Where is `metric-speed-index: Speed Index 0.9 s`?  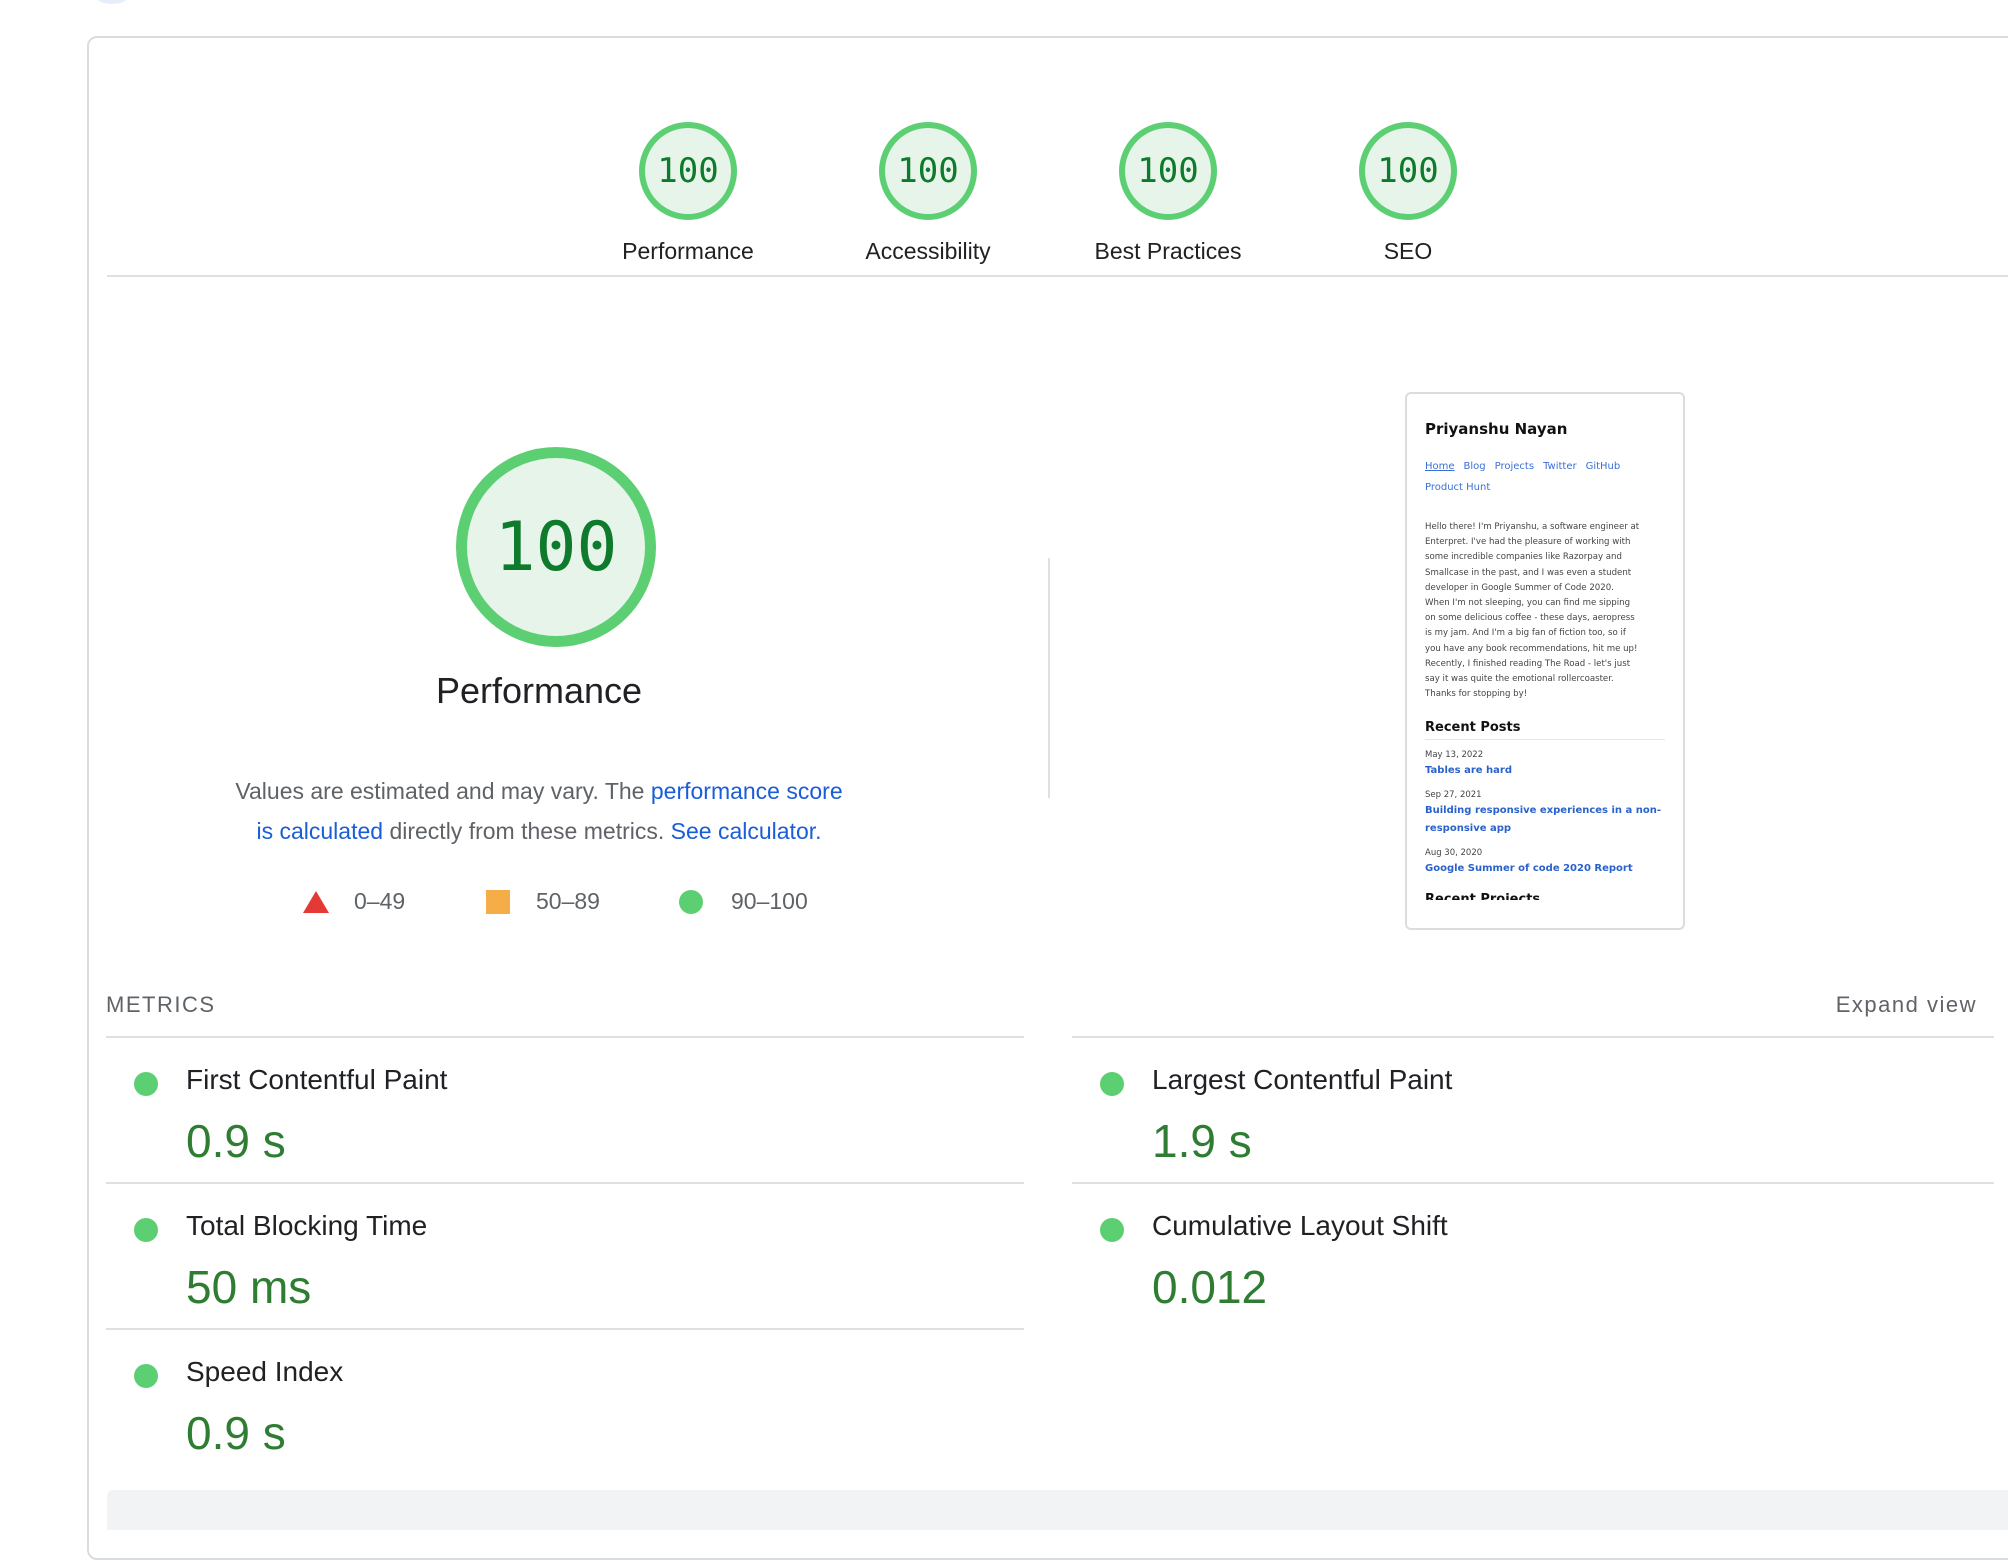
metric-speed-index: Speed Index 0.9 s is located at coordinates (556, 1400).